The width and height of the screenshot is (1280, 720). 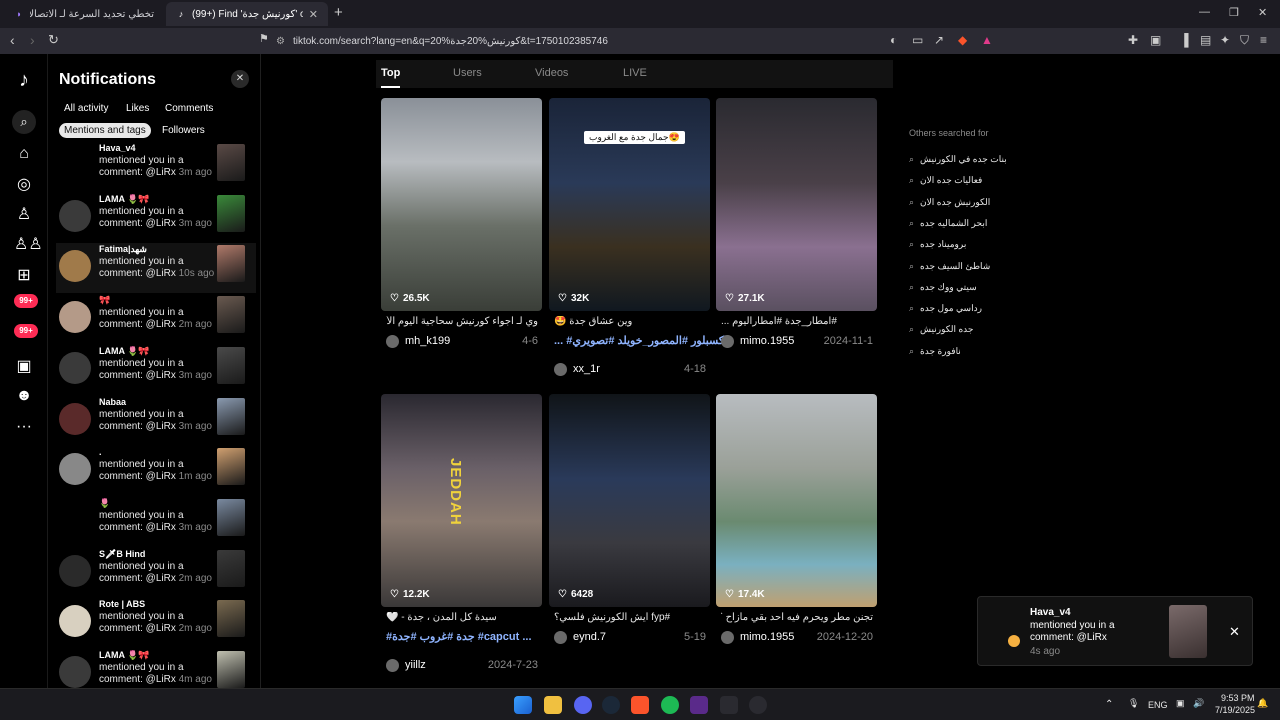 I want to click on video-thumbnail: جمال جدة مع الغروب😍 ♡ 32K, so click(x=629, y=204).